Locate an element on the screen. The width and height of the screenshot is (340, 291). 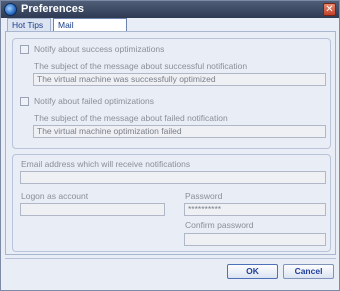
success-notify-label: Notify about success optimizations is located at coordinates (99, 49).